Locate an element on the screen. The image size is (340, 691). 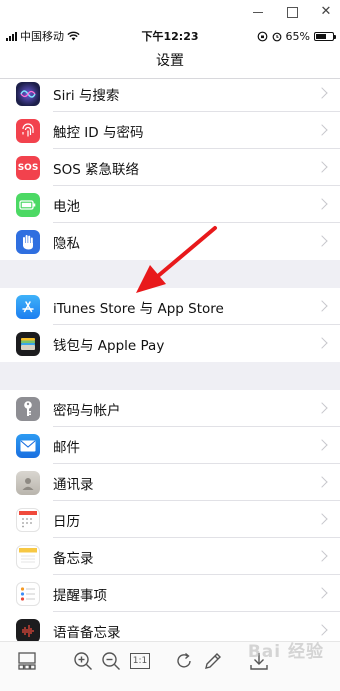
status-bar: 中国移动 下午12:23 65% is located at coordinates (170, 36).